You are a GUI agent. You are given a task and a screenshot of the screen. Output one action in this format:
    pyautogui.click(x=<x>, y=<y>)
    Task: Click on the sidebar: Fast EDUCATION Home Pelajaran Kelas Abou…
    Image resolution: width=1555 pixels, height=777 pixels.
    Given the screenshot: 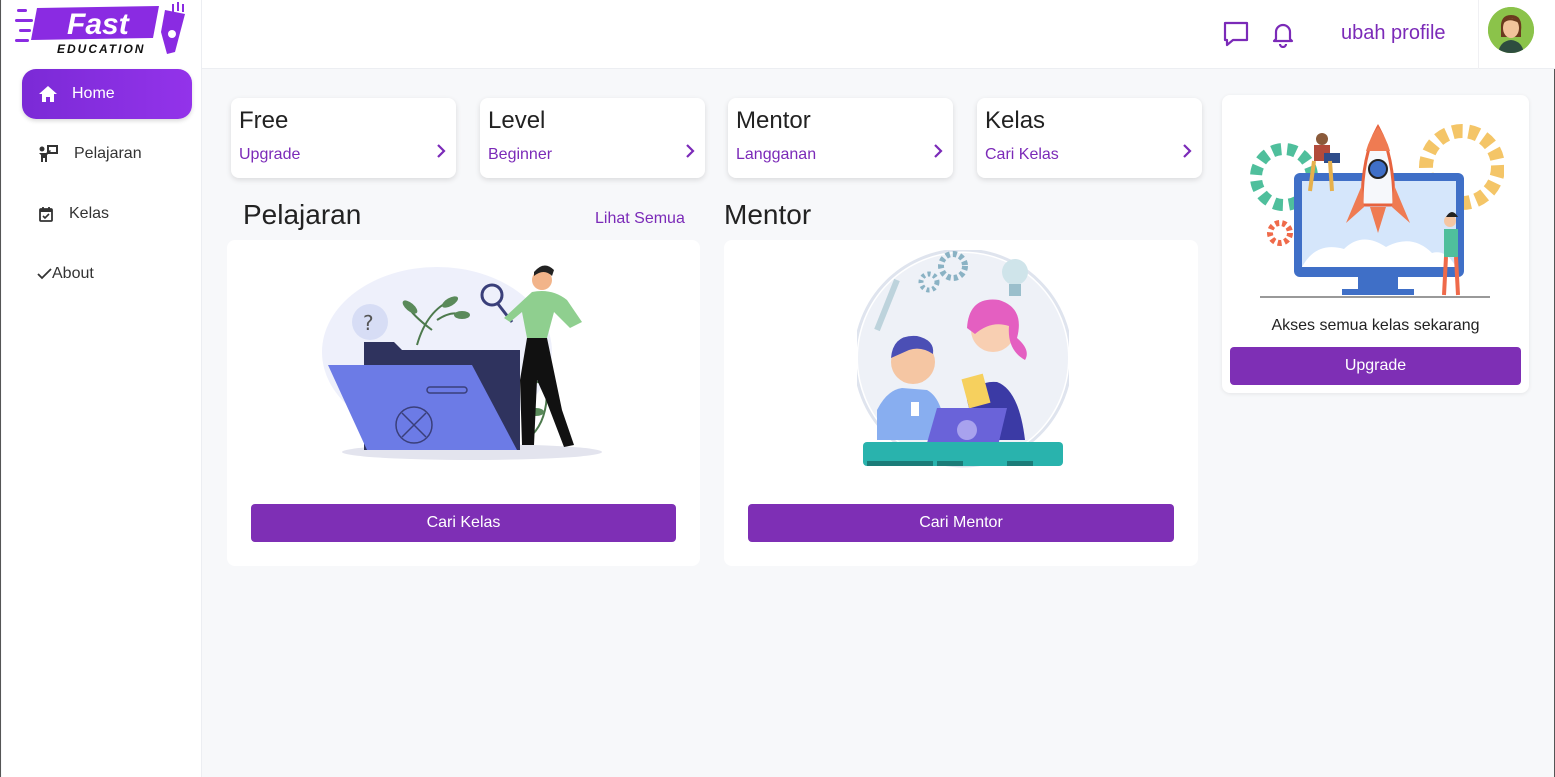 What is the action you would take?
    pyautogui.click(x=102, y=388)
    